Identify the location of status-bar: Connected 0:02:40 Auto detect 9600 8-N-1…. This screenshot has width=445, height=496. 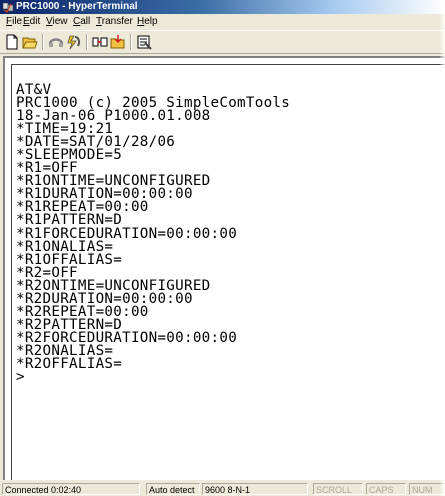
(222, 489).